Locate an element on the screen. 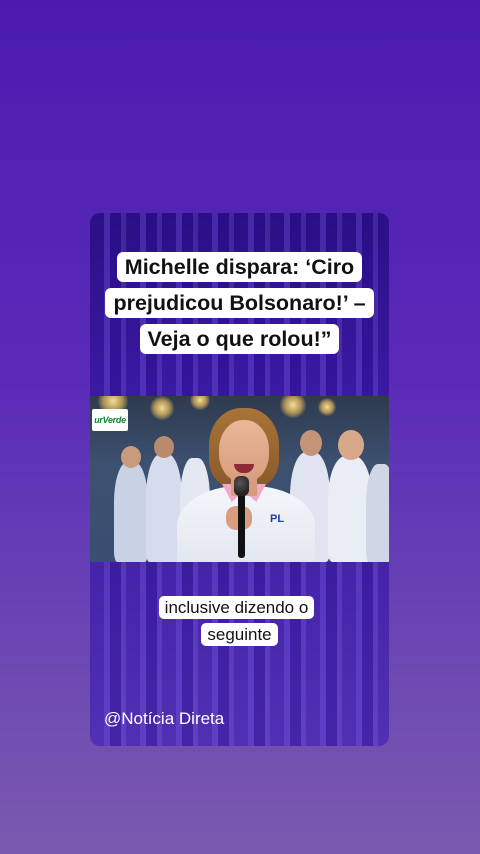 The width and height of the screenshot is (480, 854). caption-container: inclusive dizendo o seguinte is located at coordinates (239, 621).